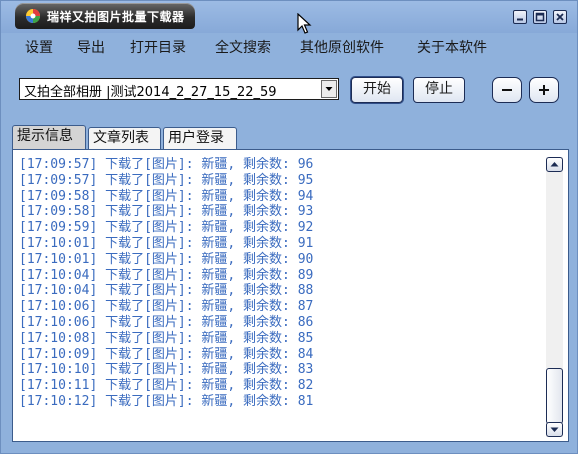 The height and width of the screenshot is (454, 578). I want to click on scroll-up-button, so click(554, 164).